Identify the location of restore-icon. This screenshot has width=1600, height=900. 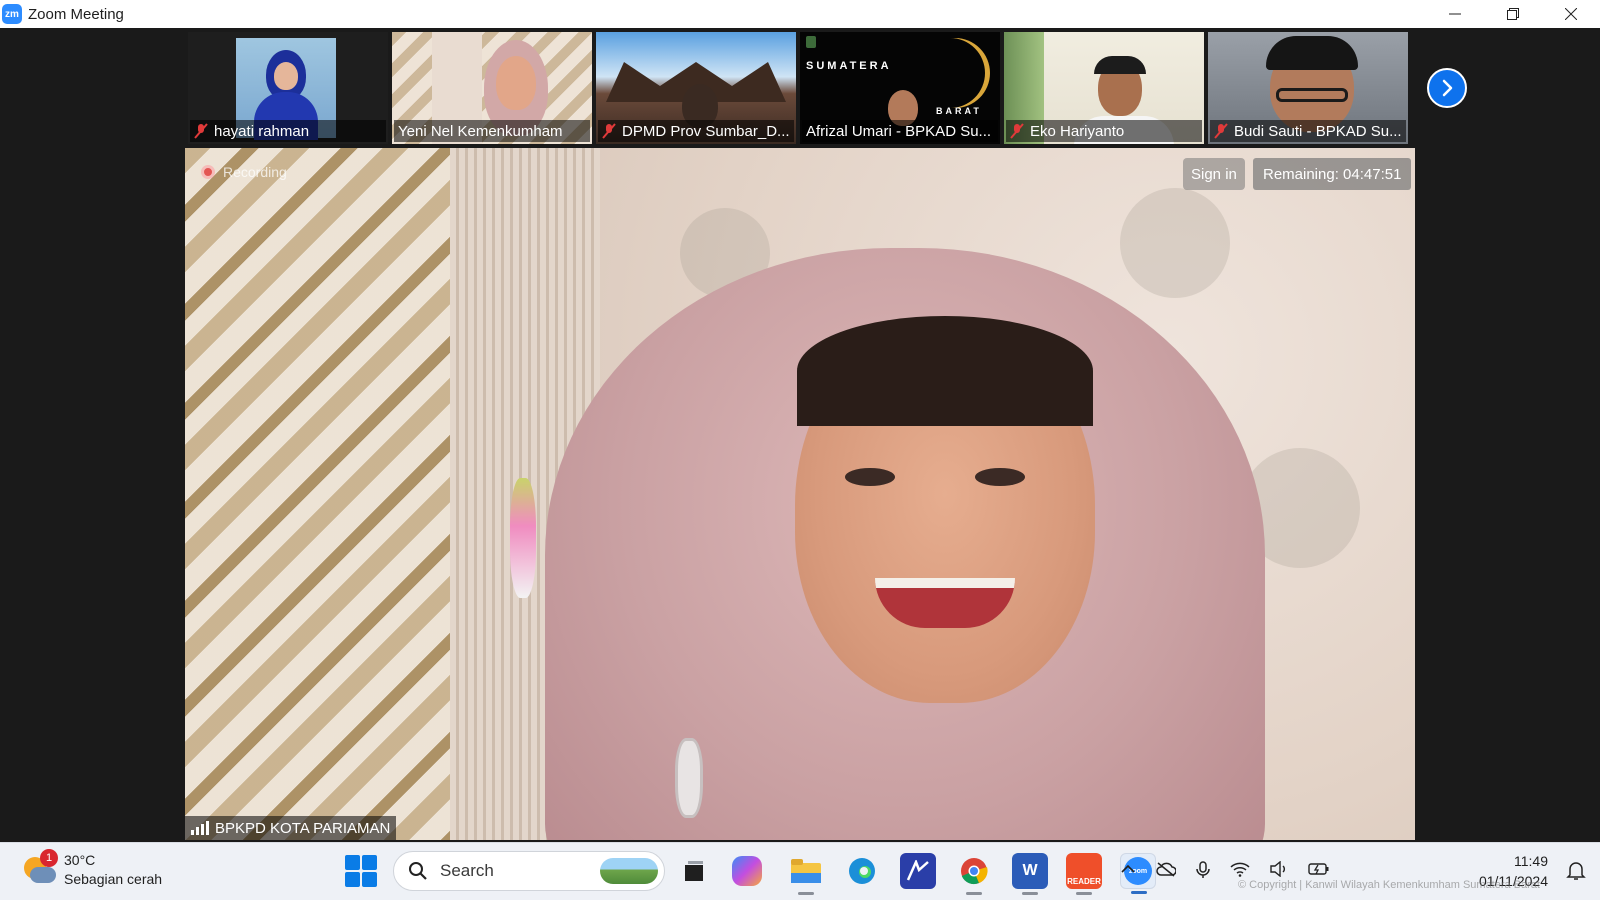
(1513, 14).